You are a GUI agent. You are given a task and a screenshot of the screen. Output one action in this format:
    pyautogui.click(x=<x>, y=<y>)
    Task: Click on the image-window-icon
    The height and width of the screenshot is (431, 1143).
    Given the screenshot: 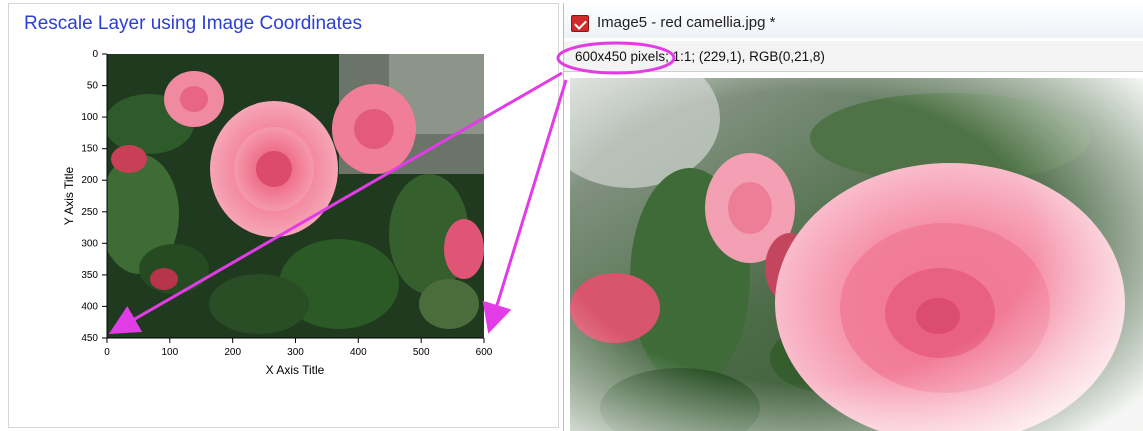 What is the action you would take?
    pyautogui.click(x=580, y=23)
    